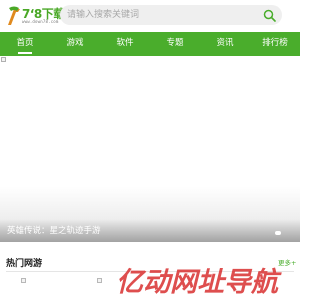 The image size is (320, 300). I want to click on nav-item-news: 资讯, so click(225, 44).